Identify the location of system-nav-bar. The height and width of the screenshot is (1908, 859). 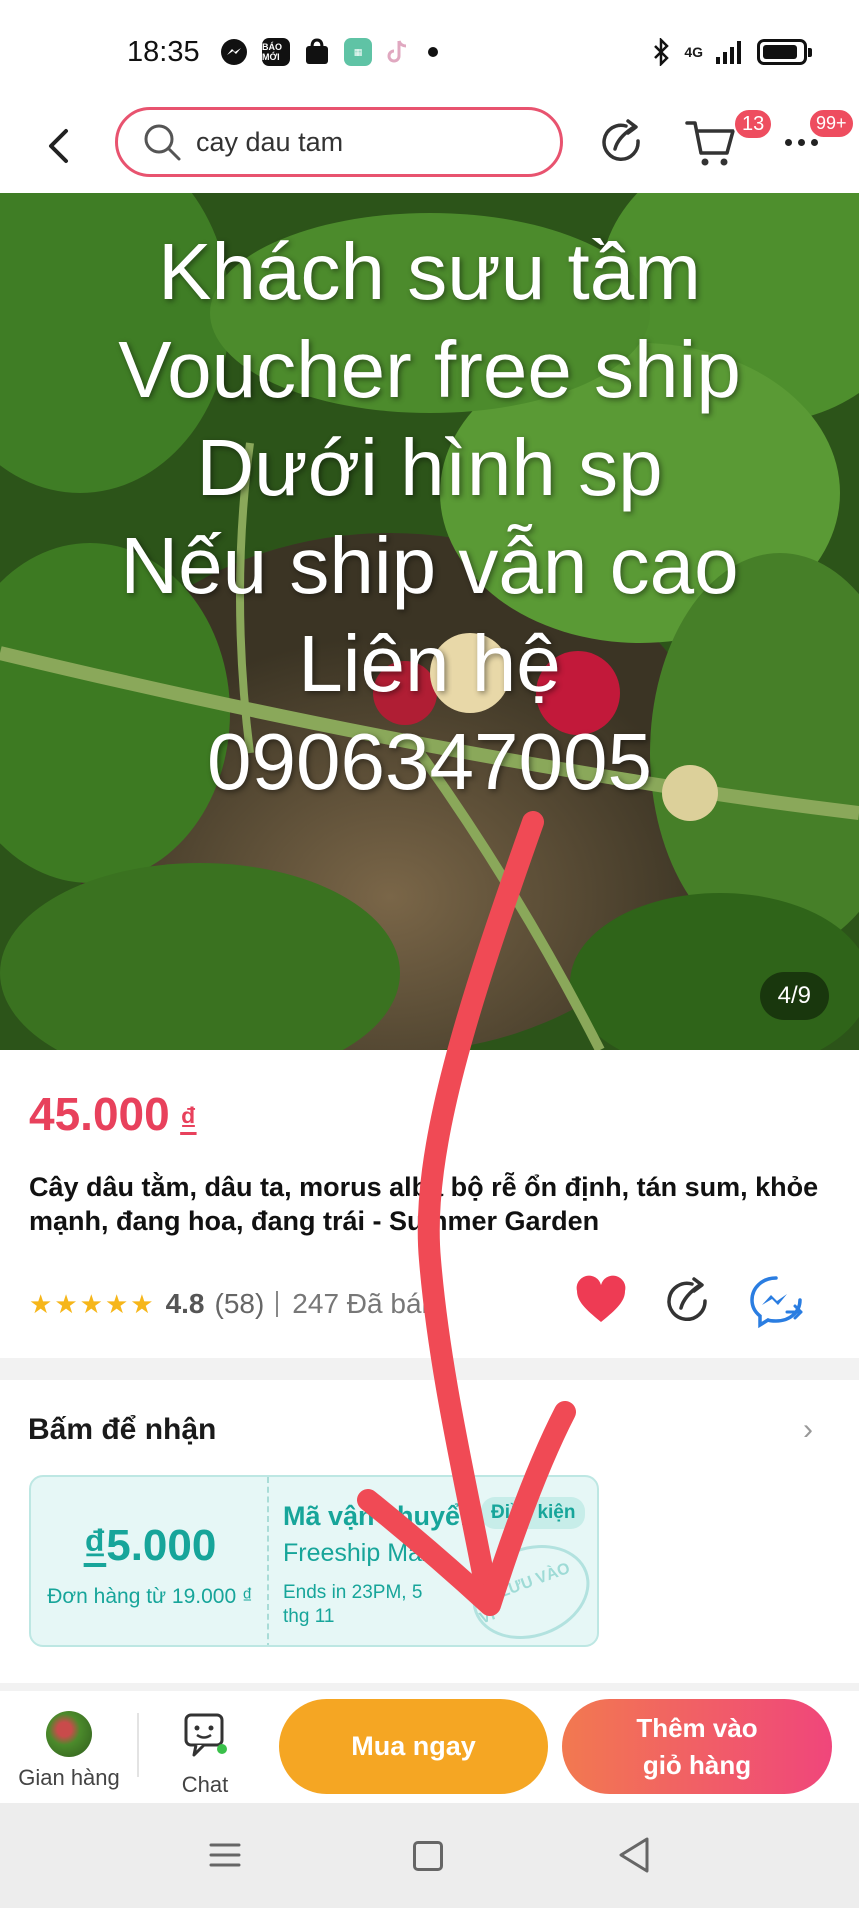
(429, 1855).